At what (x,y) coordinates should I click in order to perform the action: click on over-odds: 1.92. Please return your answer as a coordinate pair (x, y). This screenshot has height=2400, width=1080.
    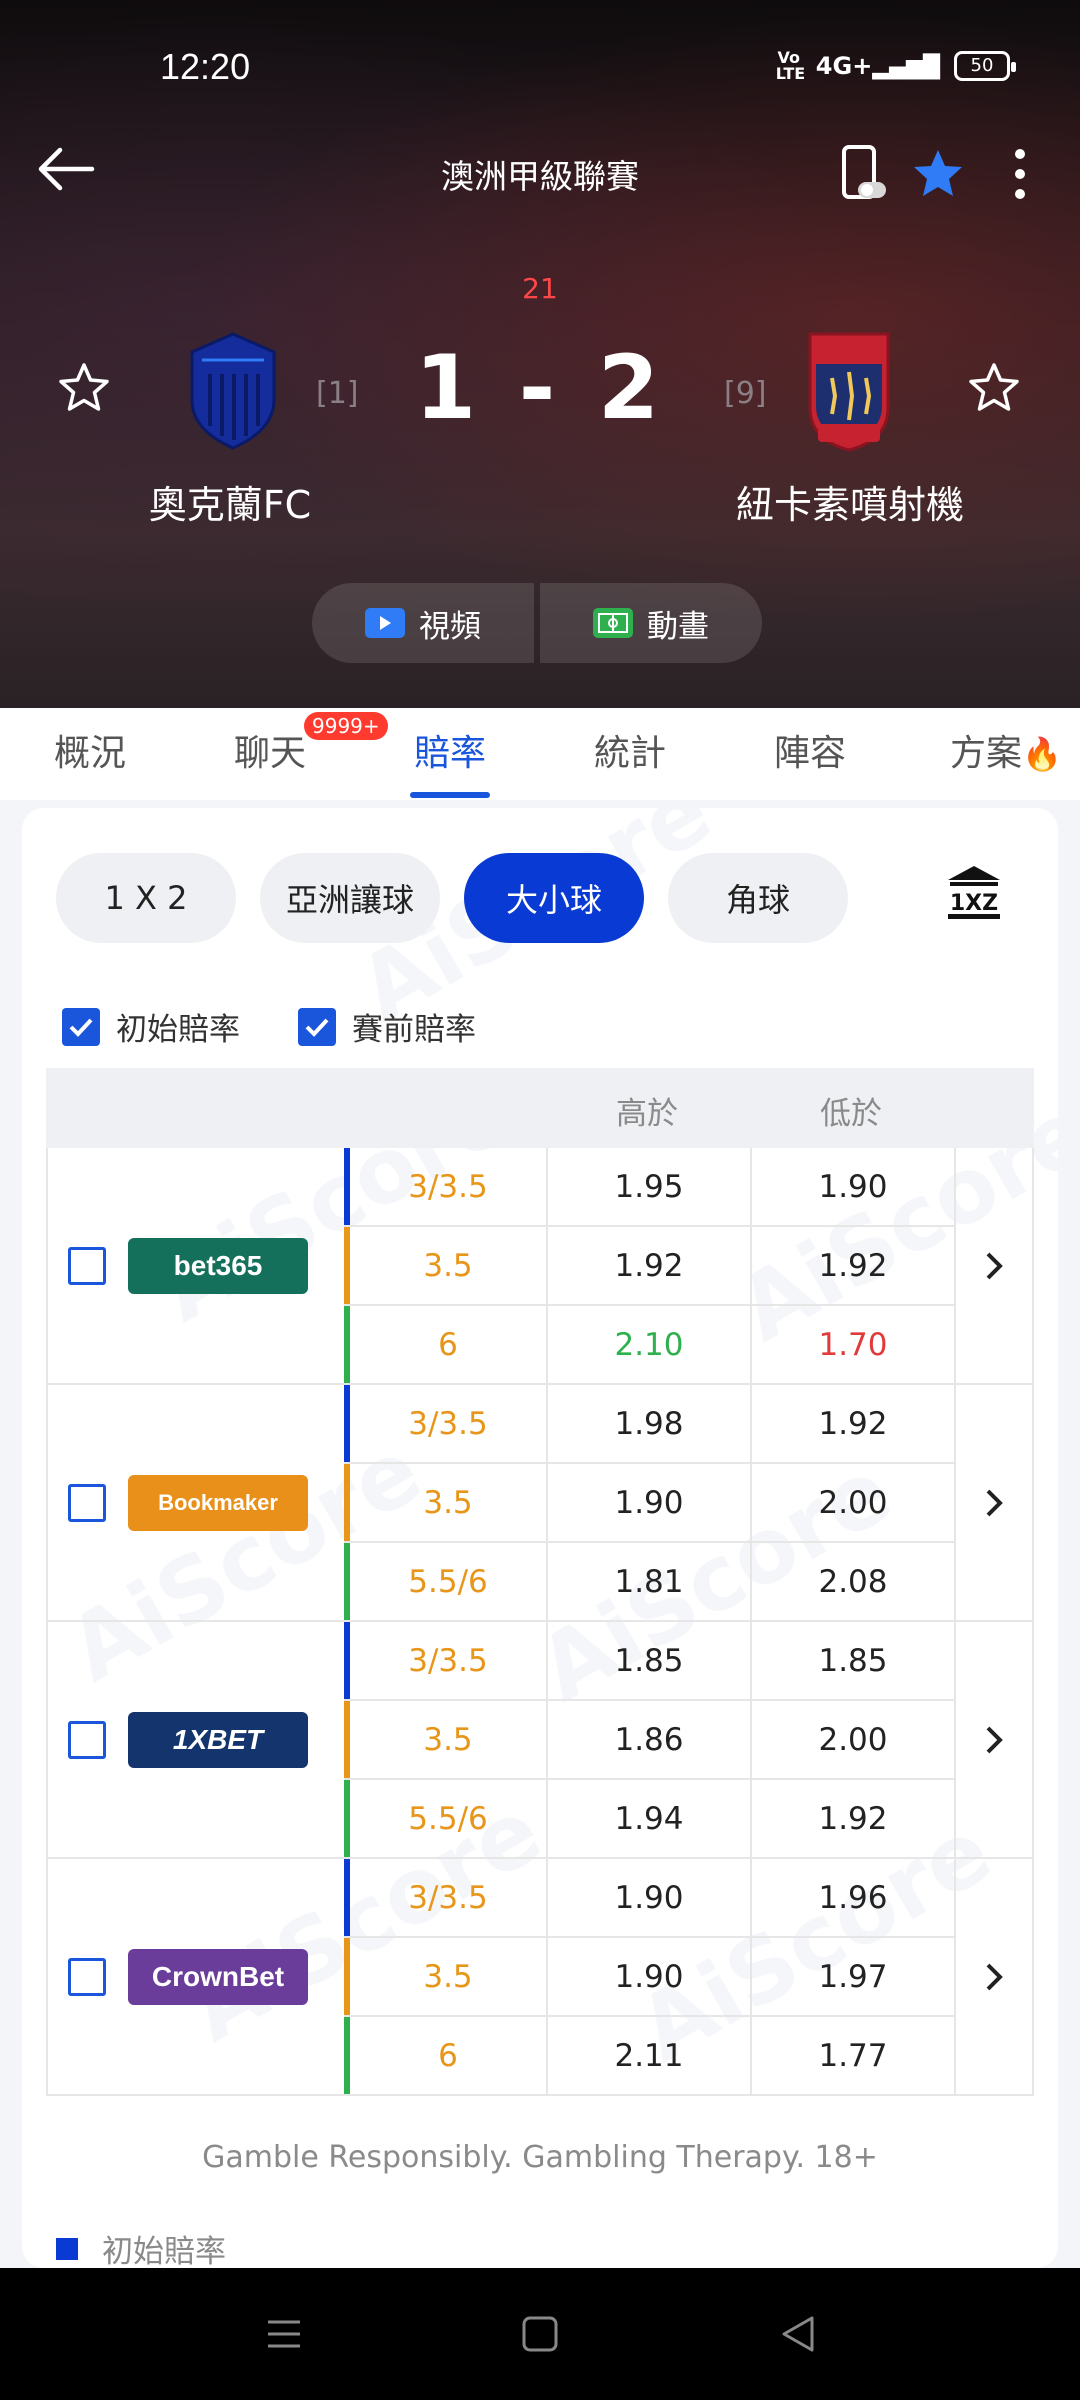
    Looking at the image, I should click on (650, 1265).